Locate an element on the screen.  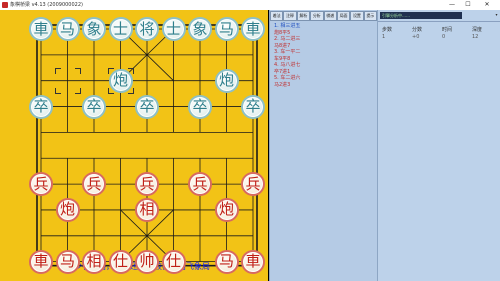
maximize-button: ☐ is located at coordinates (468, 5).